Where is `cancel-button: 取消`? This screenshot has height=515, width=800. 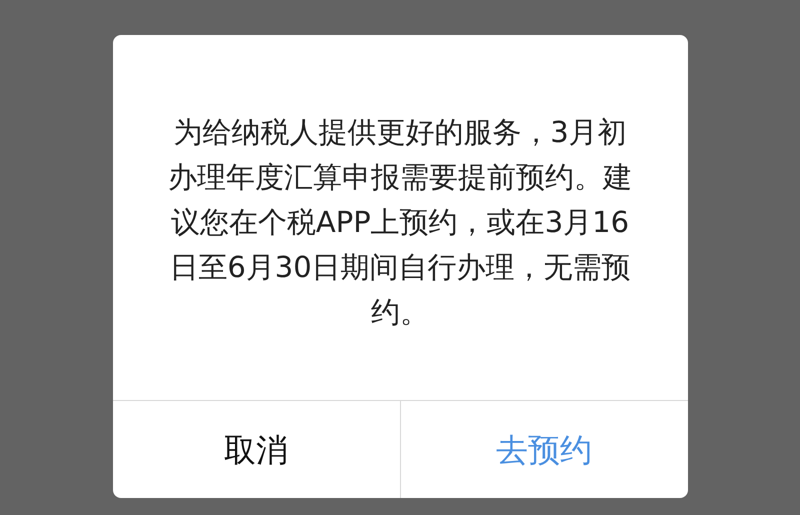 cancel-button: 取消 is located at coordinates (256, 449).